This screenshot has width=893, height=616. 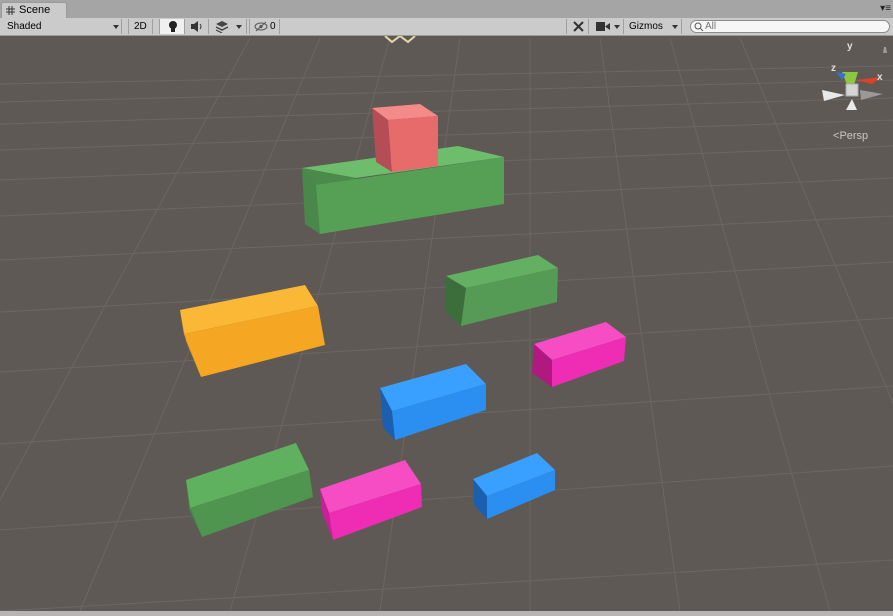 I want to click on effects-dropdown, so click(x=228, y=26).